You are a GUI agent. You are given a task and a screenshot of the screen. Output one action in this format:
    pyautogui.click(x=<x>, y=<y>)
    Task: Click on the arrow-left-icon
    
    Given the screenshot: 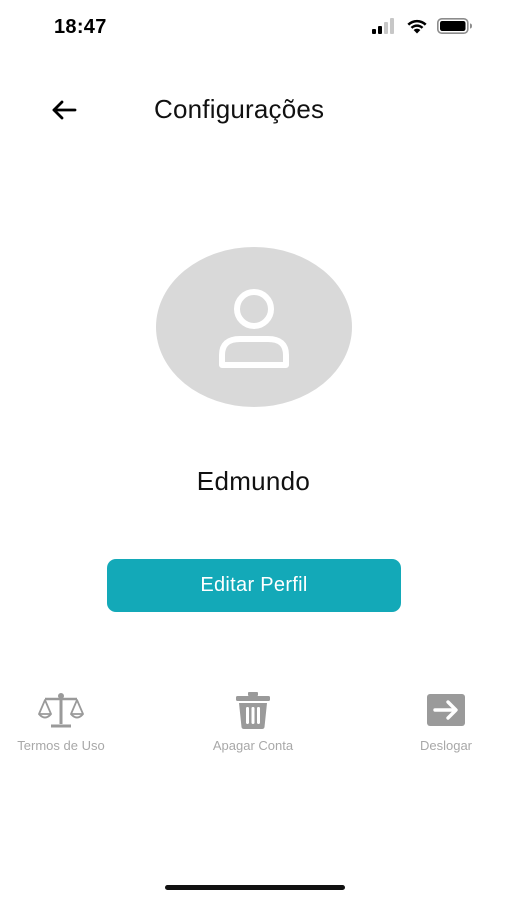 What is the action you would take?
    pyautogui.click(x=64, y=110)
    